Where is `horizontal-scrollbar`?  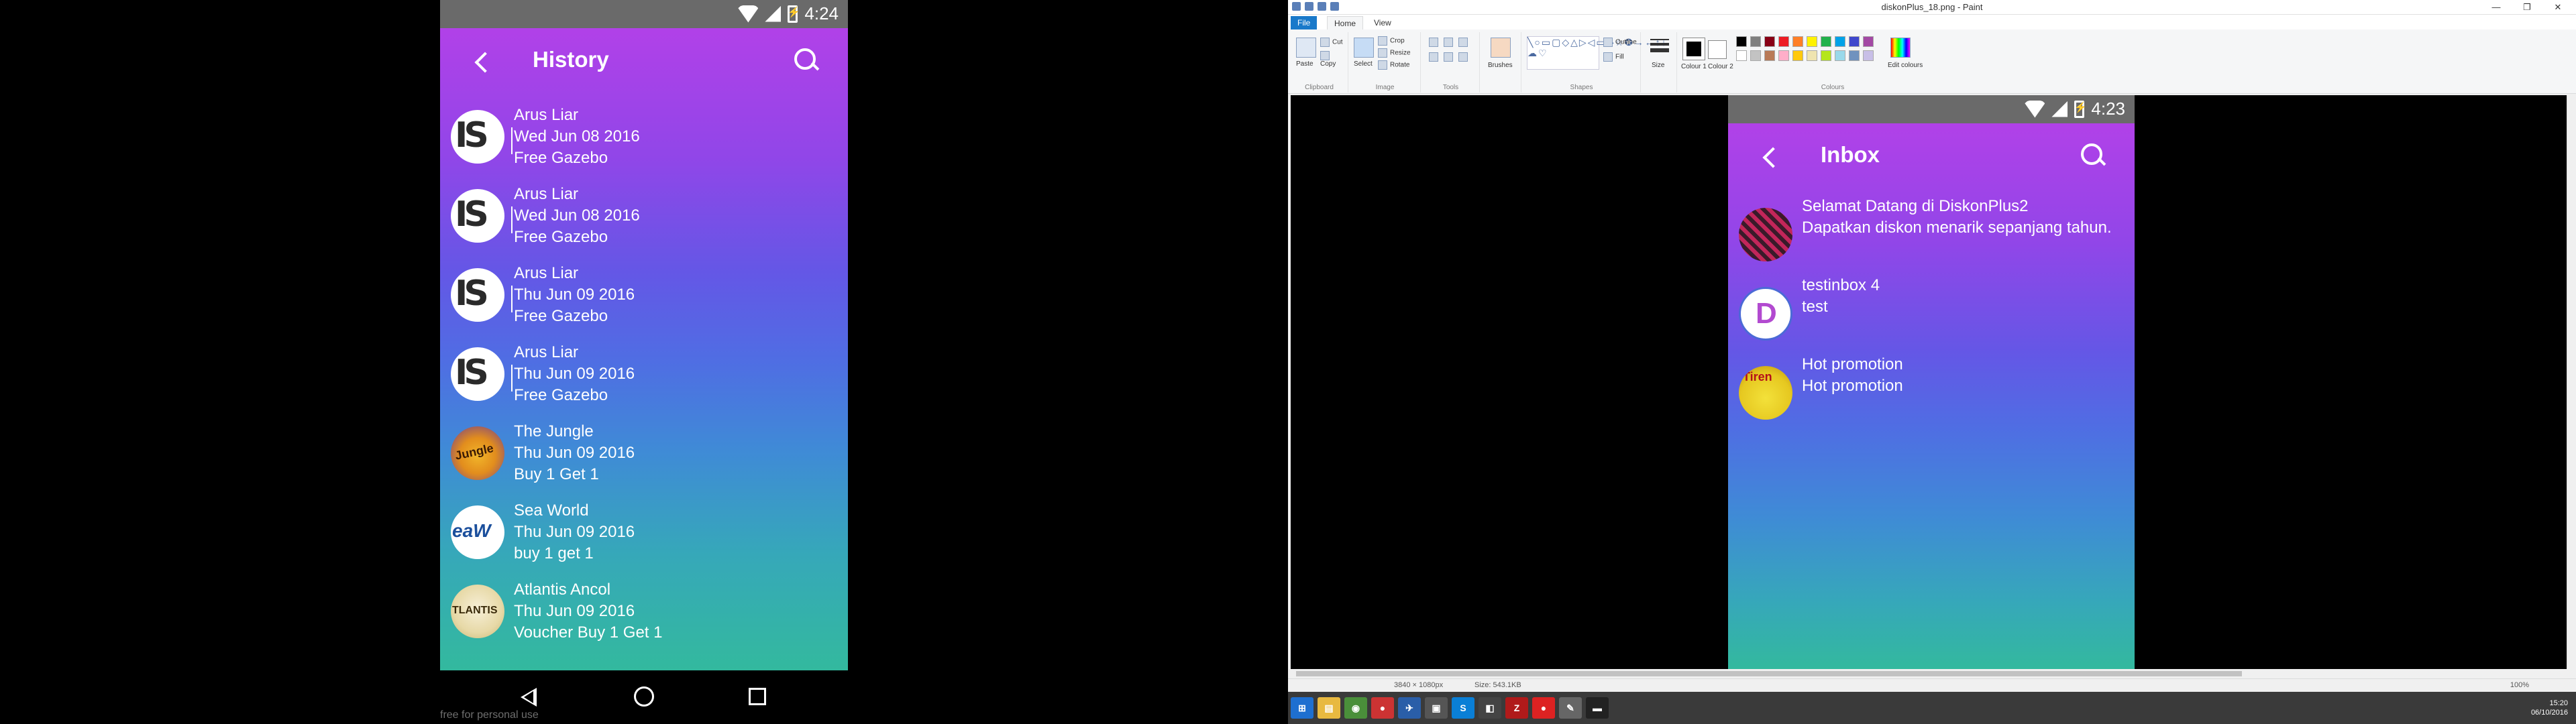 horizontal-scrollbar is located at coordinates (1928, 673).